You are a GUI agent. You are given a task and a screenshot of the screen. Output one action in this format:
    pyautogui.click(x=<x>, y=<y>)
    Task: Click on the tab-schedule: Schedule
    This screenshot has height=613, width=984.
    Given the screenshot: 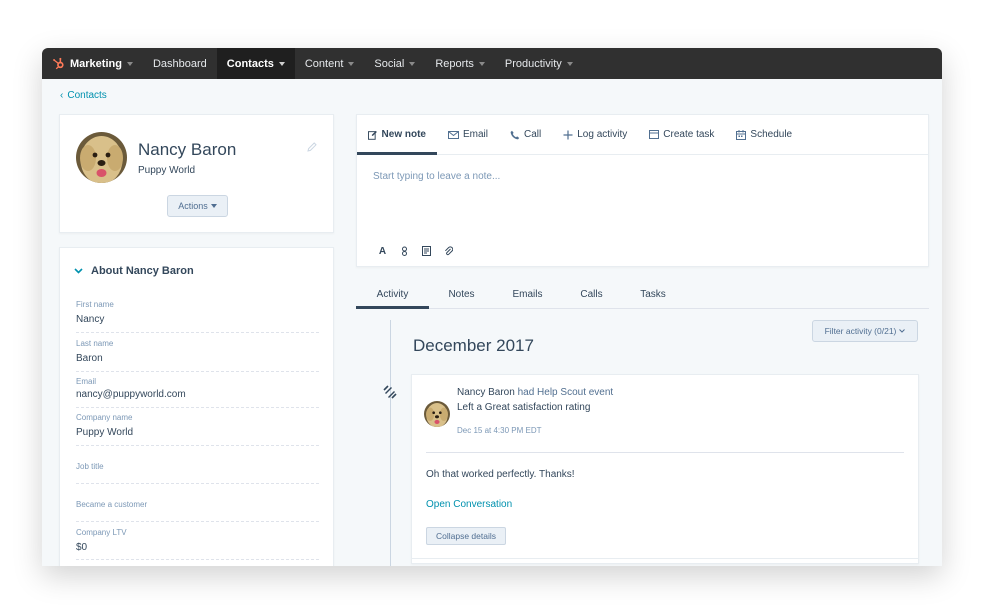 What is the action you would take?
    pyautogui.click(x=764, y=134)
    